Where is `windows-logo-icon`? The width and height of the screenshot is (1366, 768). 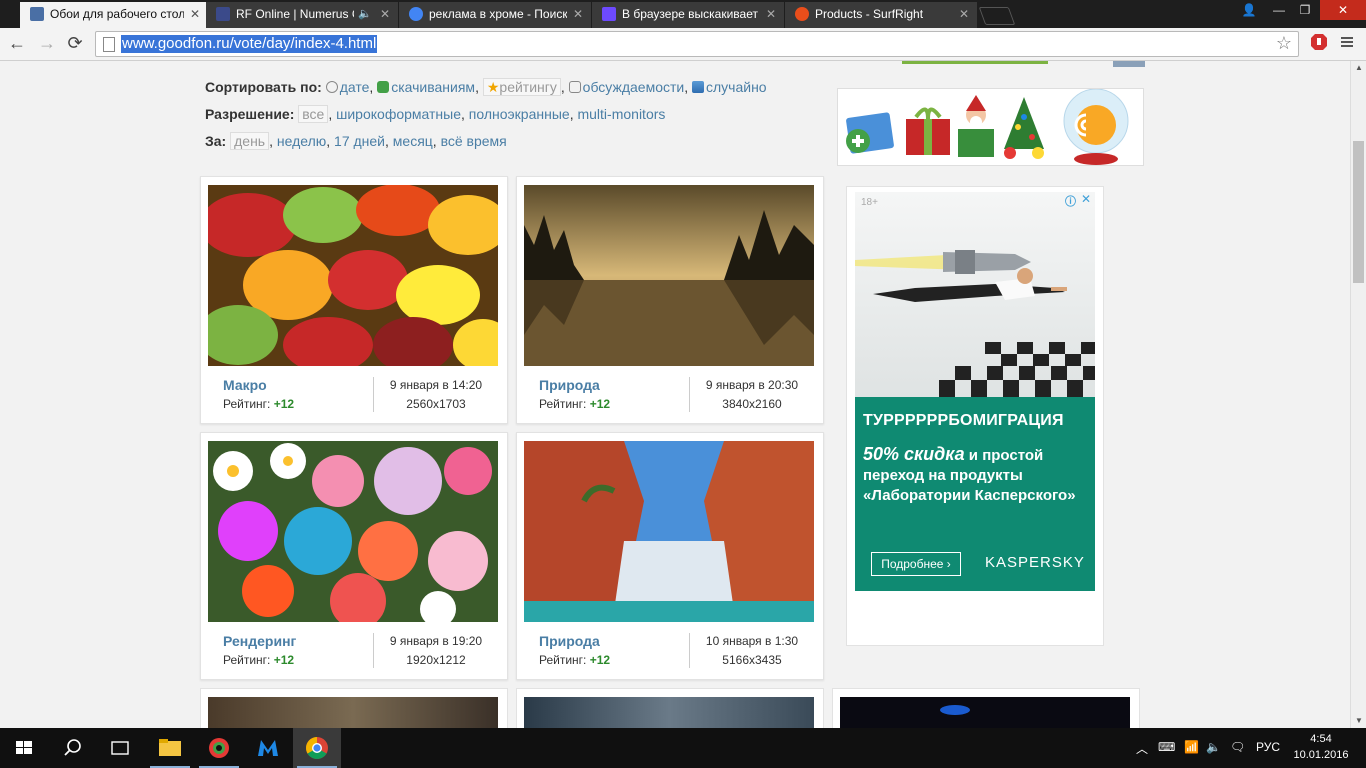 windows-logo-icon is located at coordinates (24, 747).